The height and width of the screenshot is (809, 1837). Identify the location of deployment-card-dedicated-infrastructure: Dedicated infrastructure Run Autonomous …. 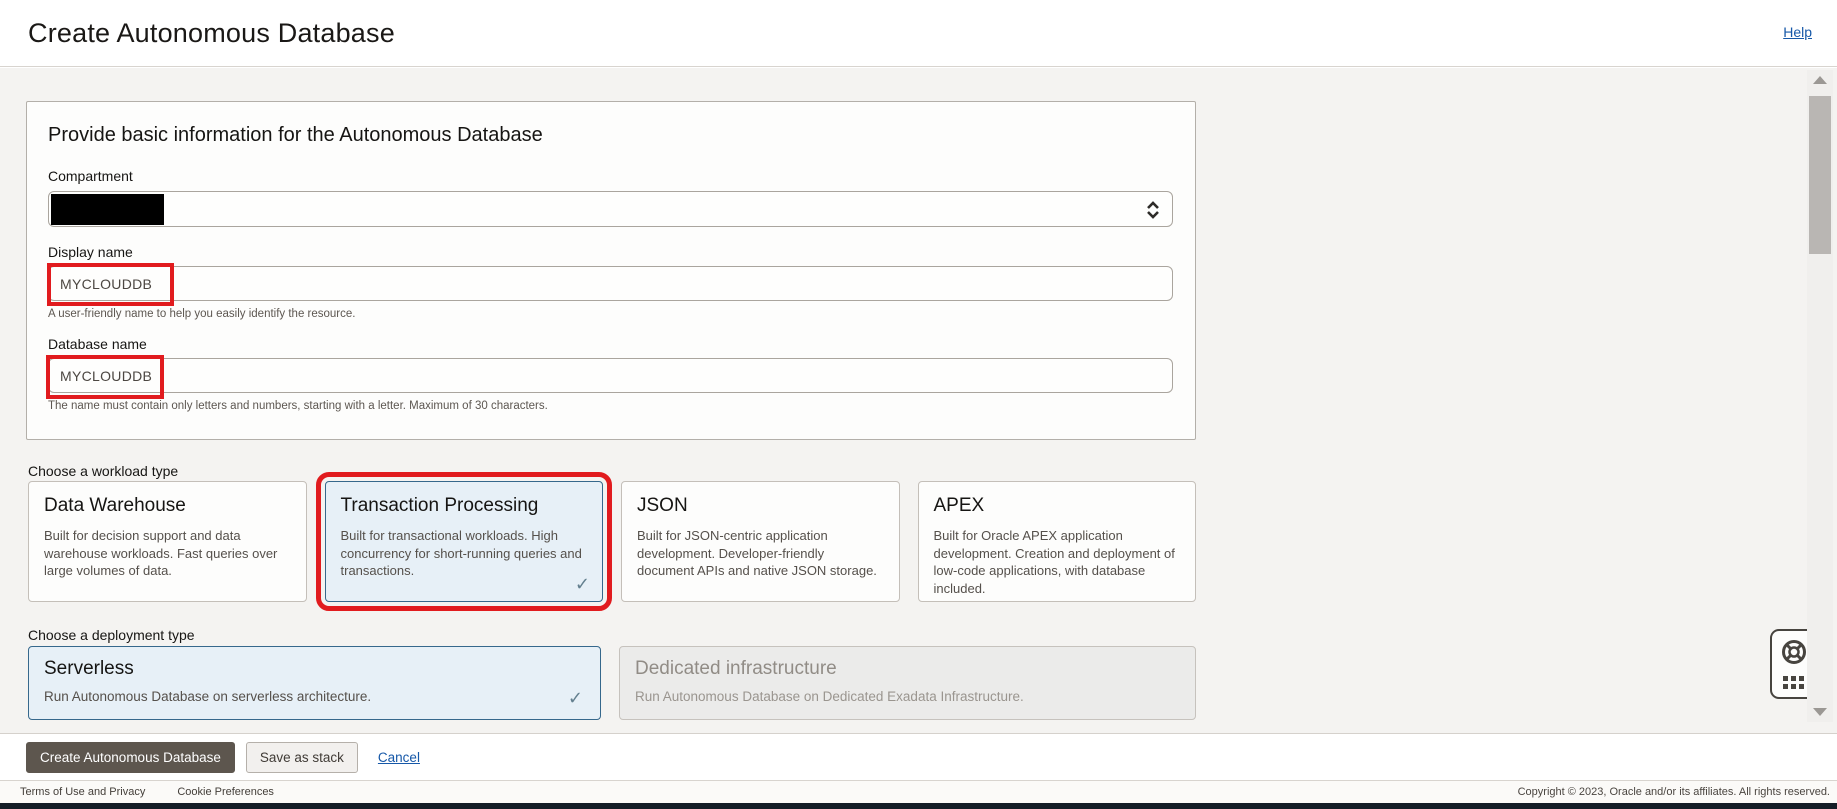
(907, 683).